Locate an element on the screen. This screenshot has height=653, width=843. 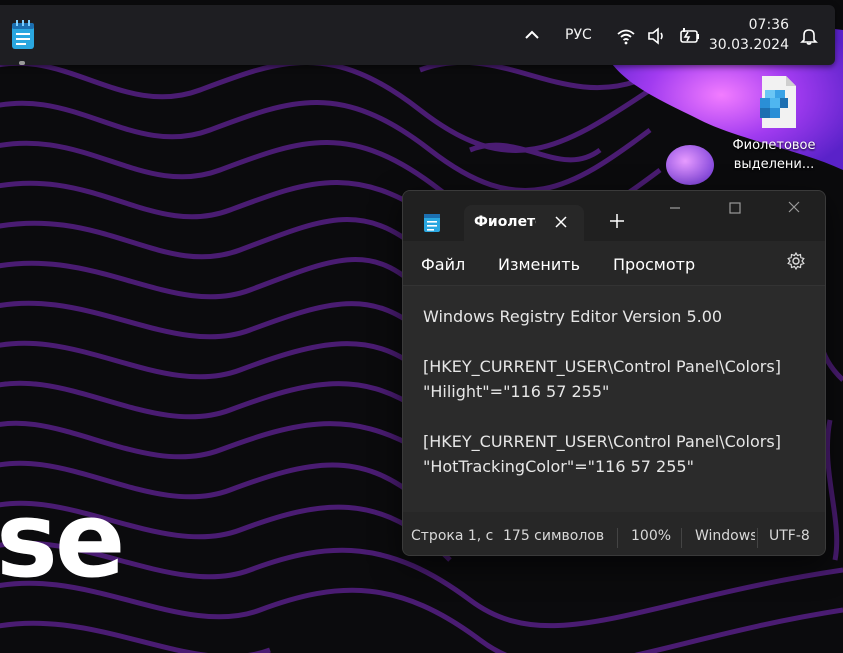
clock: 07:36 30.03.2024 is located at coordinates (749, 35).